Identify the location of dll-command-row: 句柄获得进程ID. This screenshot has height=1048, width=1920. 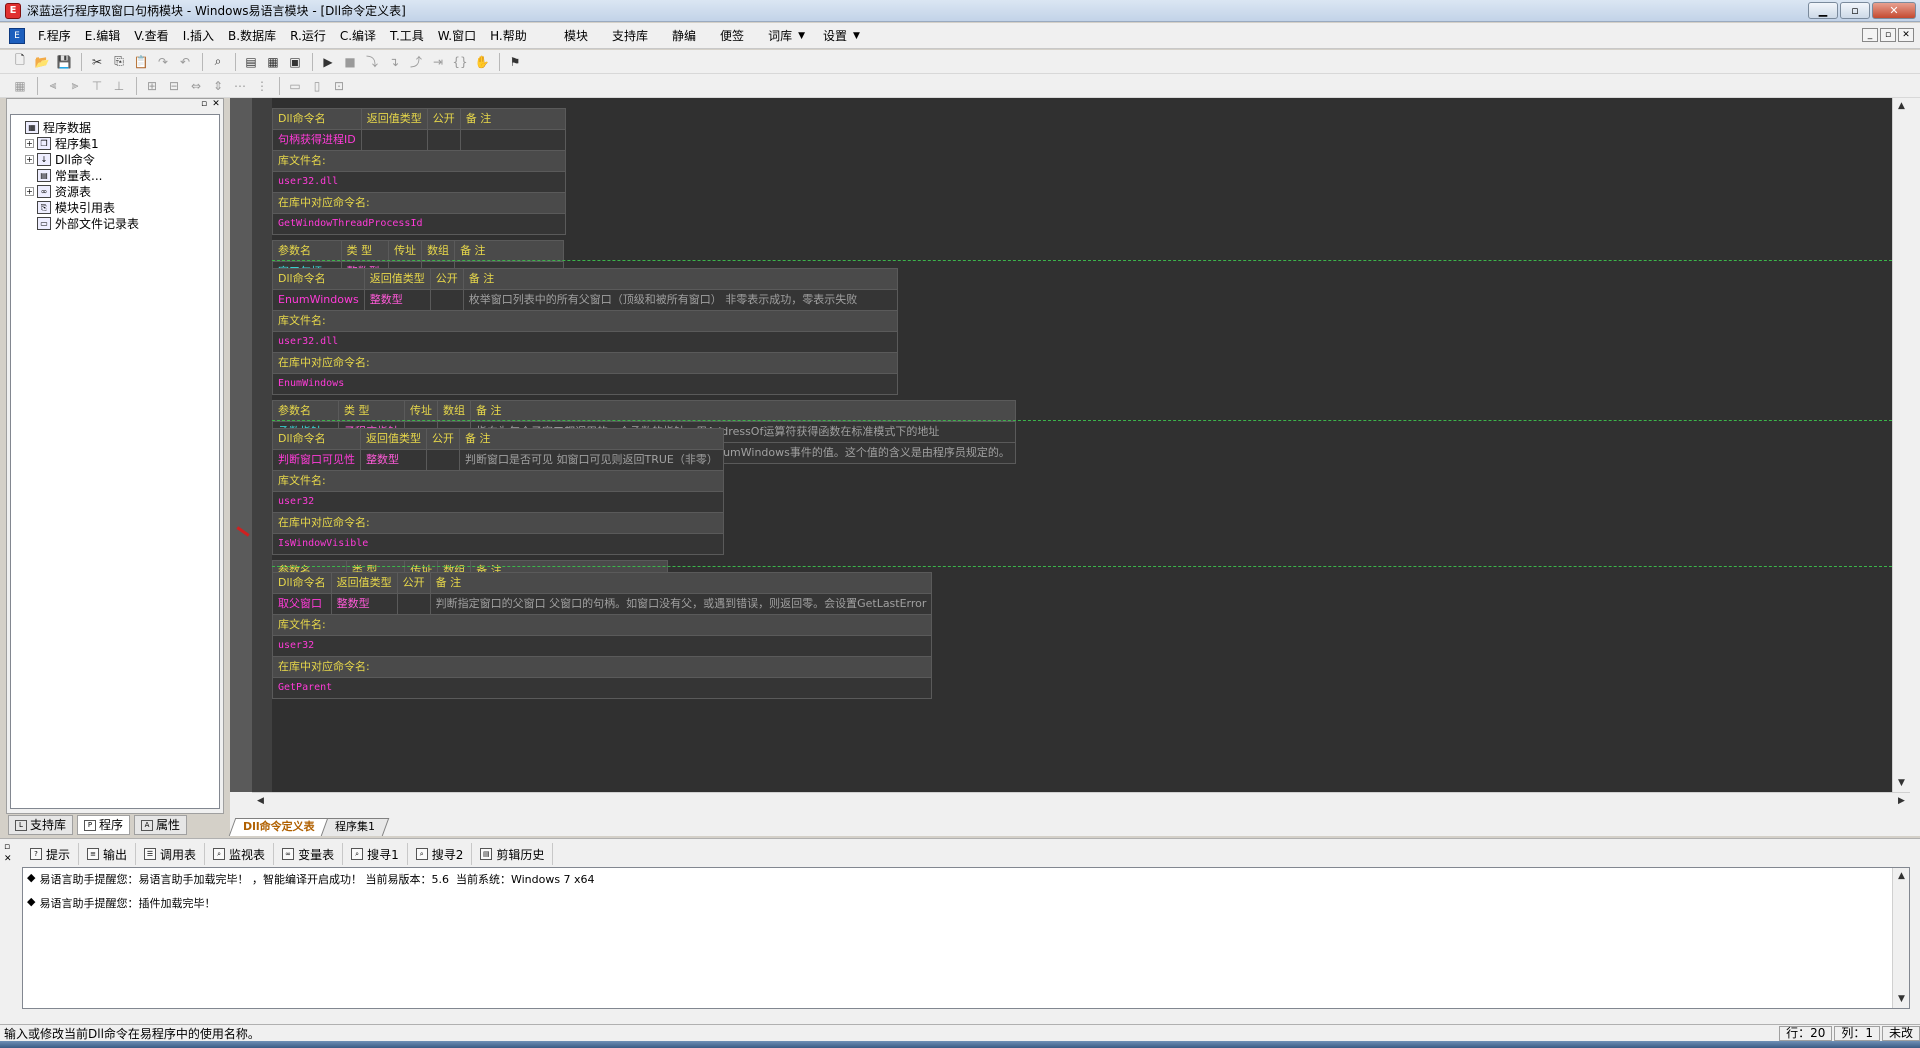
(419, 140).